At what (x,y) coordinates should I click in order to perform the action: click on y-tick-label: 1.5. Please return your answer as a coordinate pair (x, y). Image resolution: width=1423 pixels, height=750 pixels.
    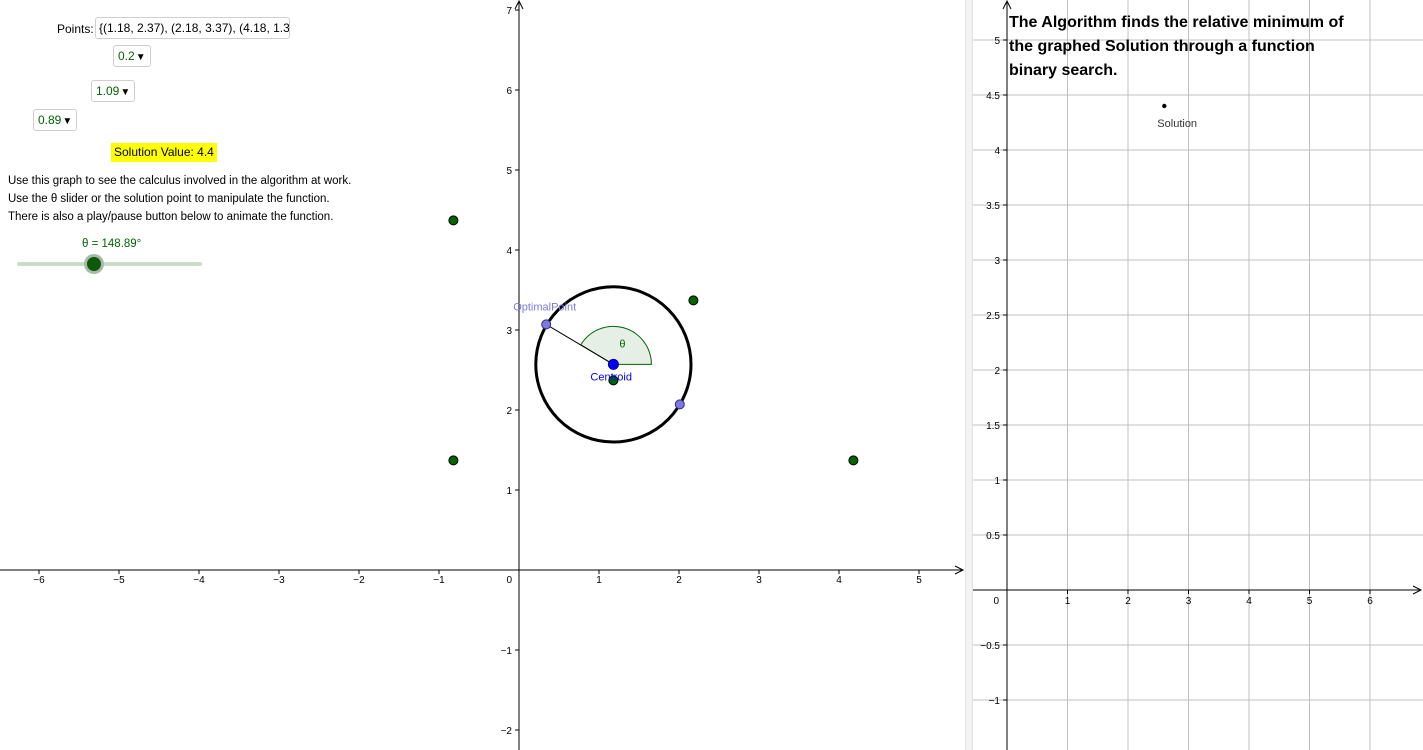
    Looking at the image, I should click on (993, 426).